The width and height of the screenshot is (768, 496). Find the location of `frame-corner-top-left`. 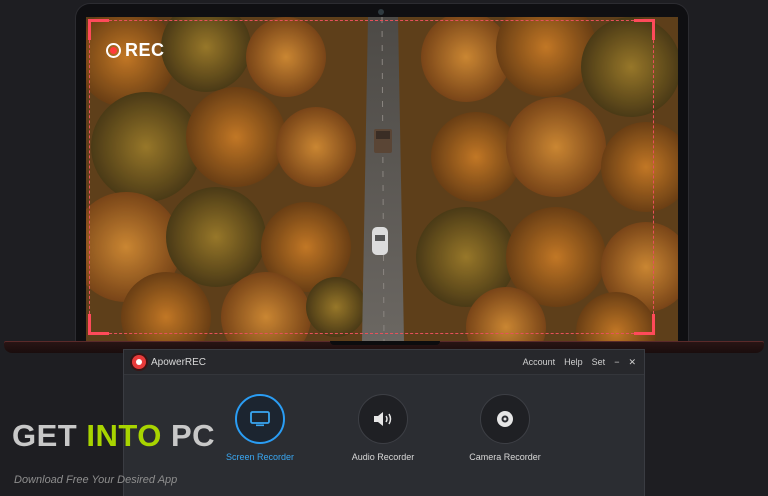

frame-corner-top-left is located at coordinates (98, 29).